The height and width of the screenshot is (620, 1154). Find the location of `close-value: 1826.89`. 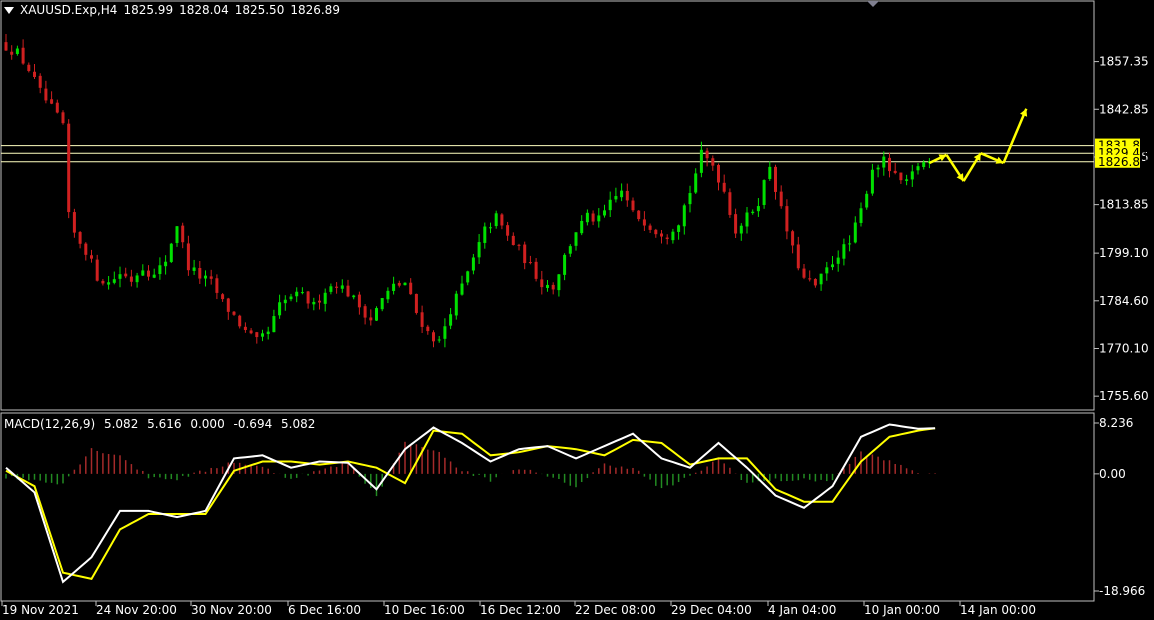

close-value: 1826.89 is located at coordinates (315, 10).